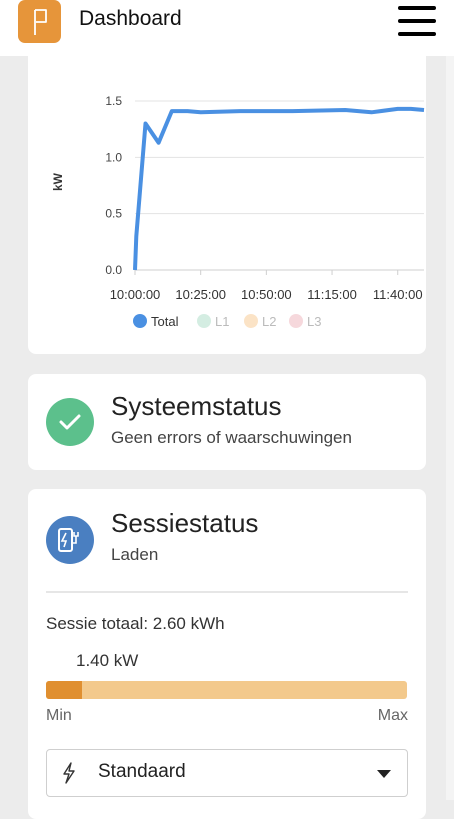 This screenshot has height=819, width=454. I want to click on system-status-subtitle: Geen errors of waarschuwingen, so click(231, 437).